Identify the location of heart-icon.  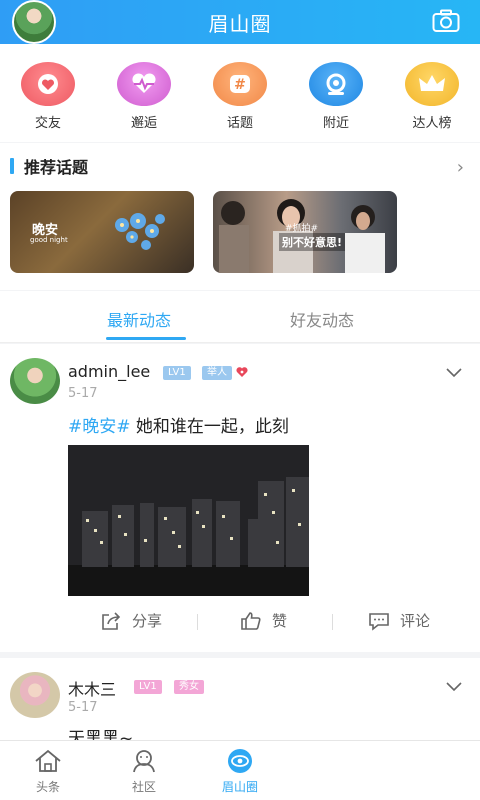
(48, 84).